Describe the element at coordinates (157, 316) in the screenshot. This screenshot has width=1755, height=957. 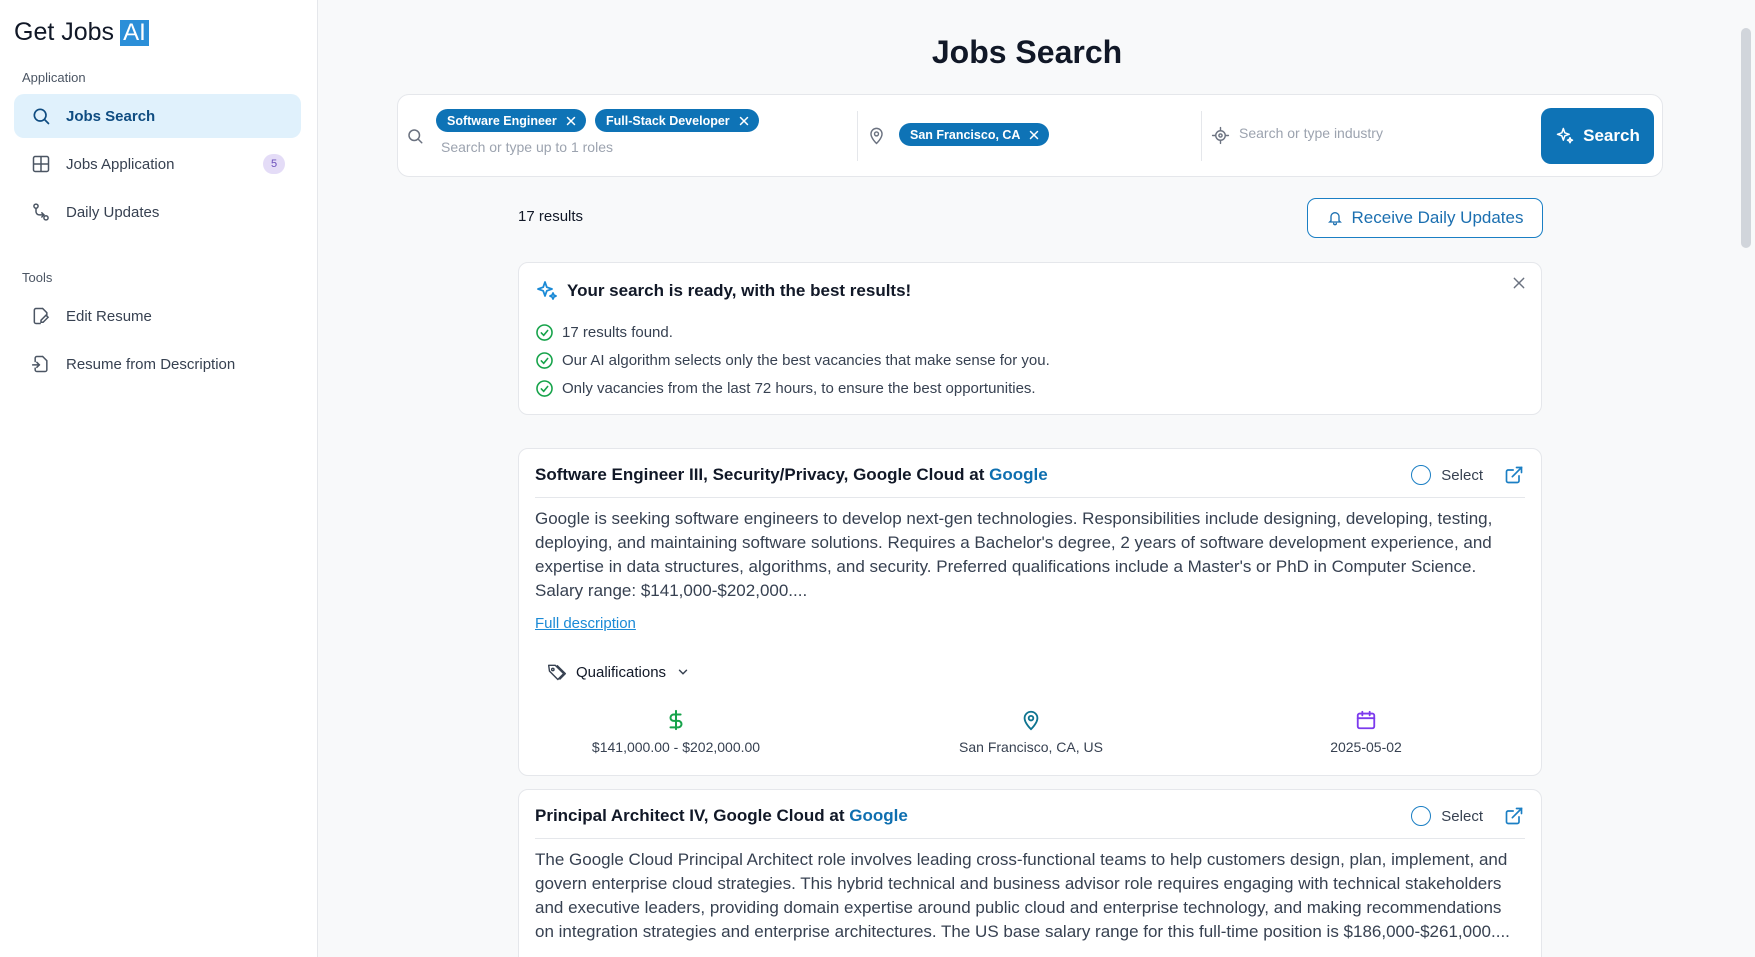
I see `sidebar-item-edit-resume: Edit Resume` at that location.